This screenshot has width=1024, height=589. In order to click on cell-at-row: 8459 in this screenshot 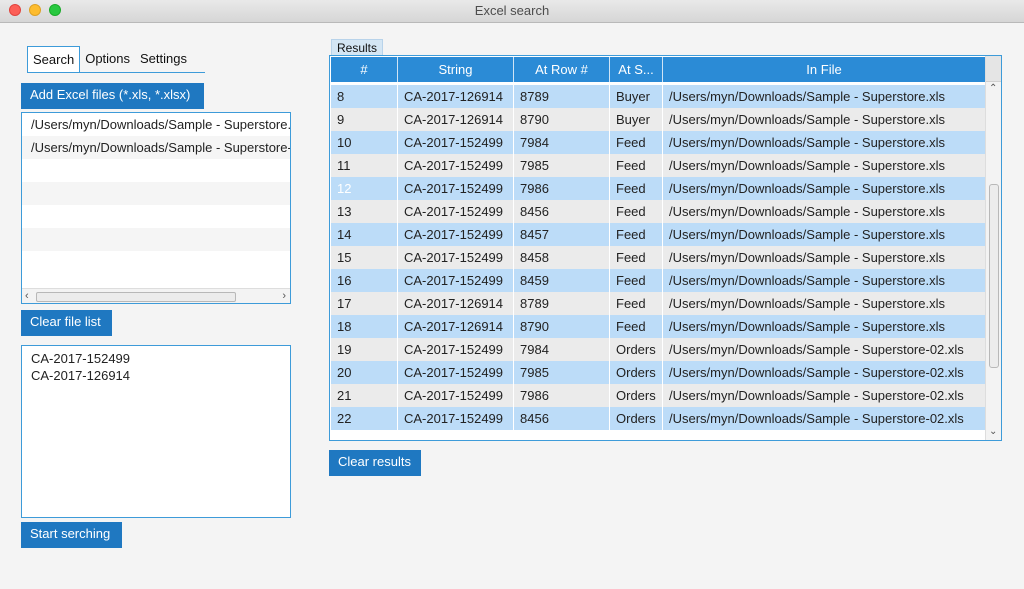, I will do `click(562, 280)`.